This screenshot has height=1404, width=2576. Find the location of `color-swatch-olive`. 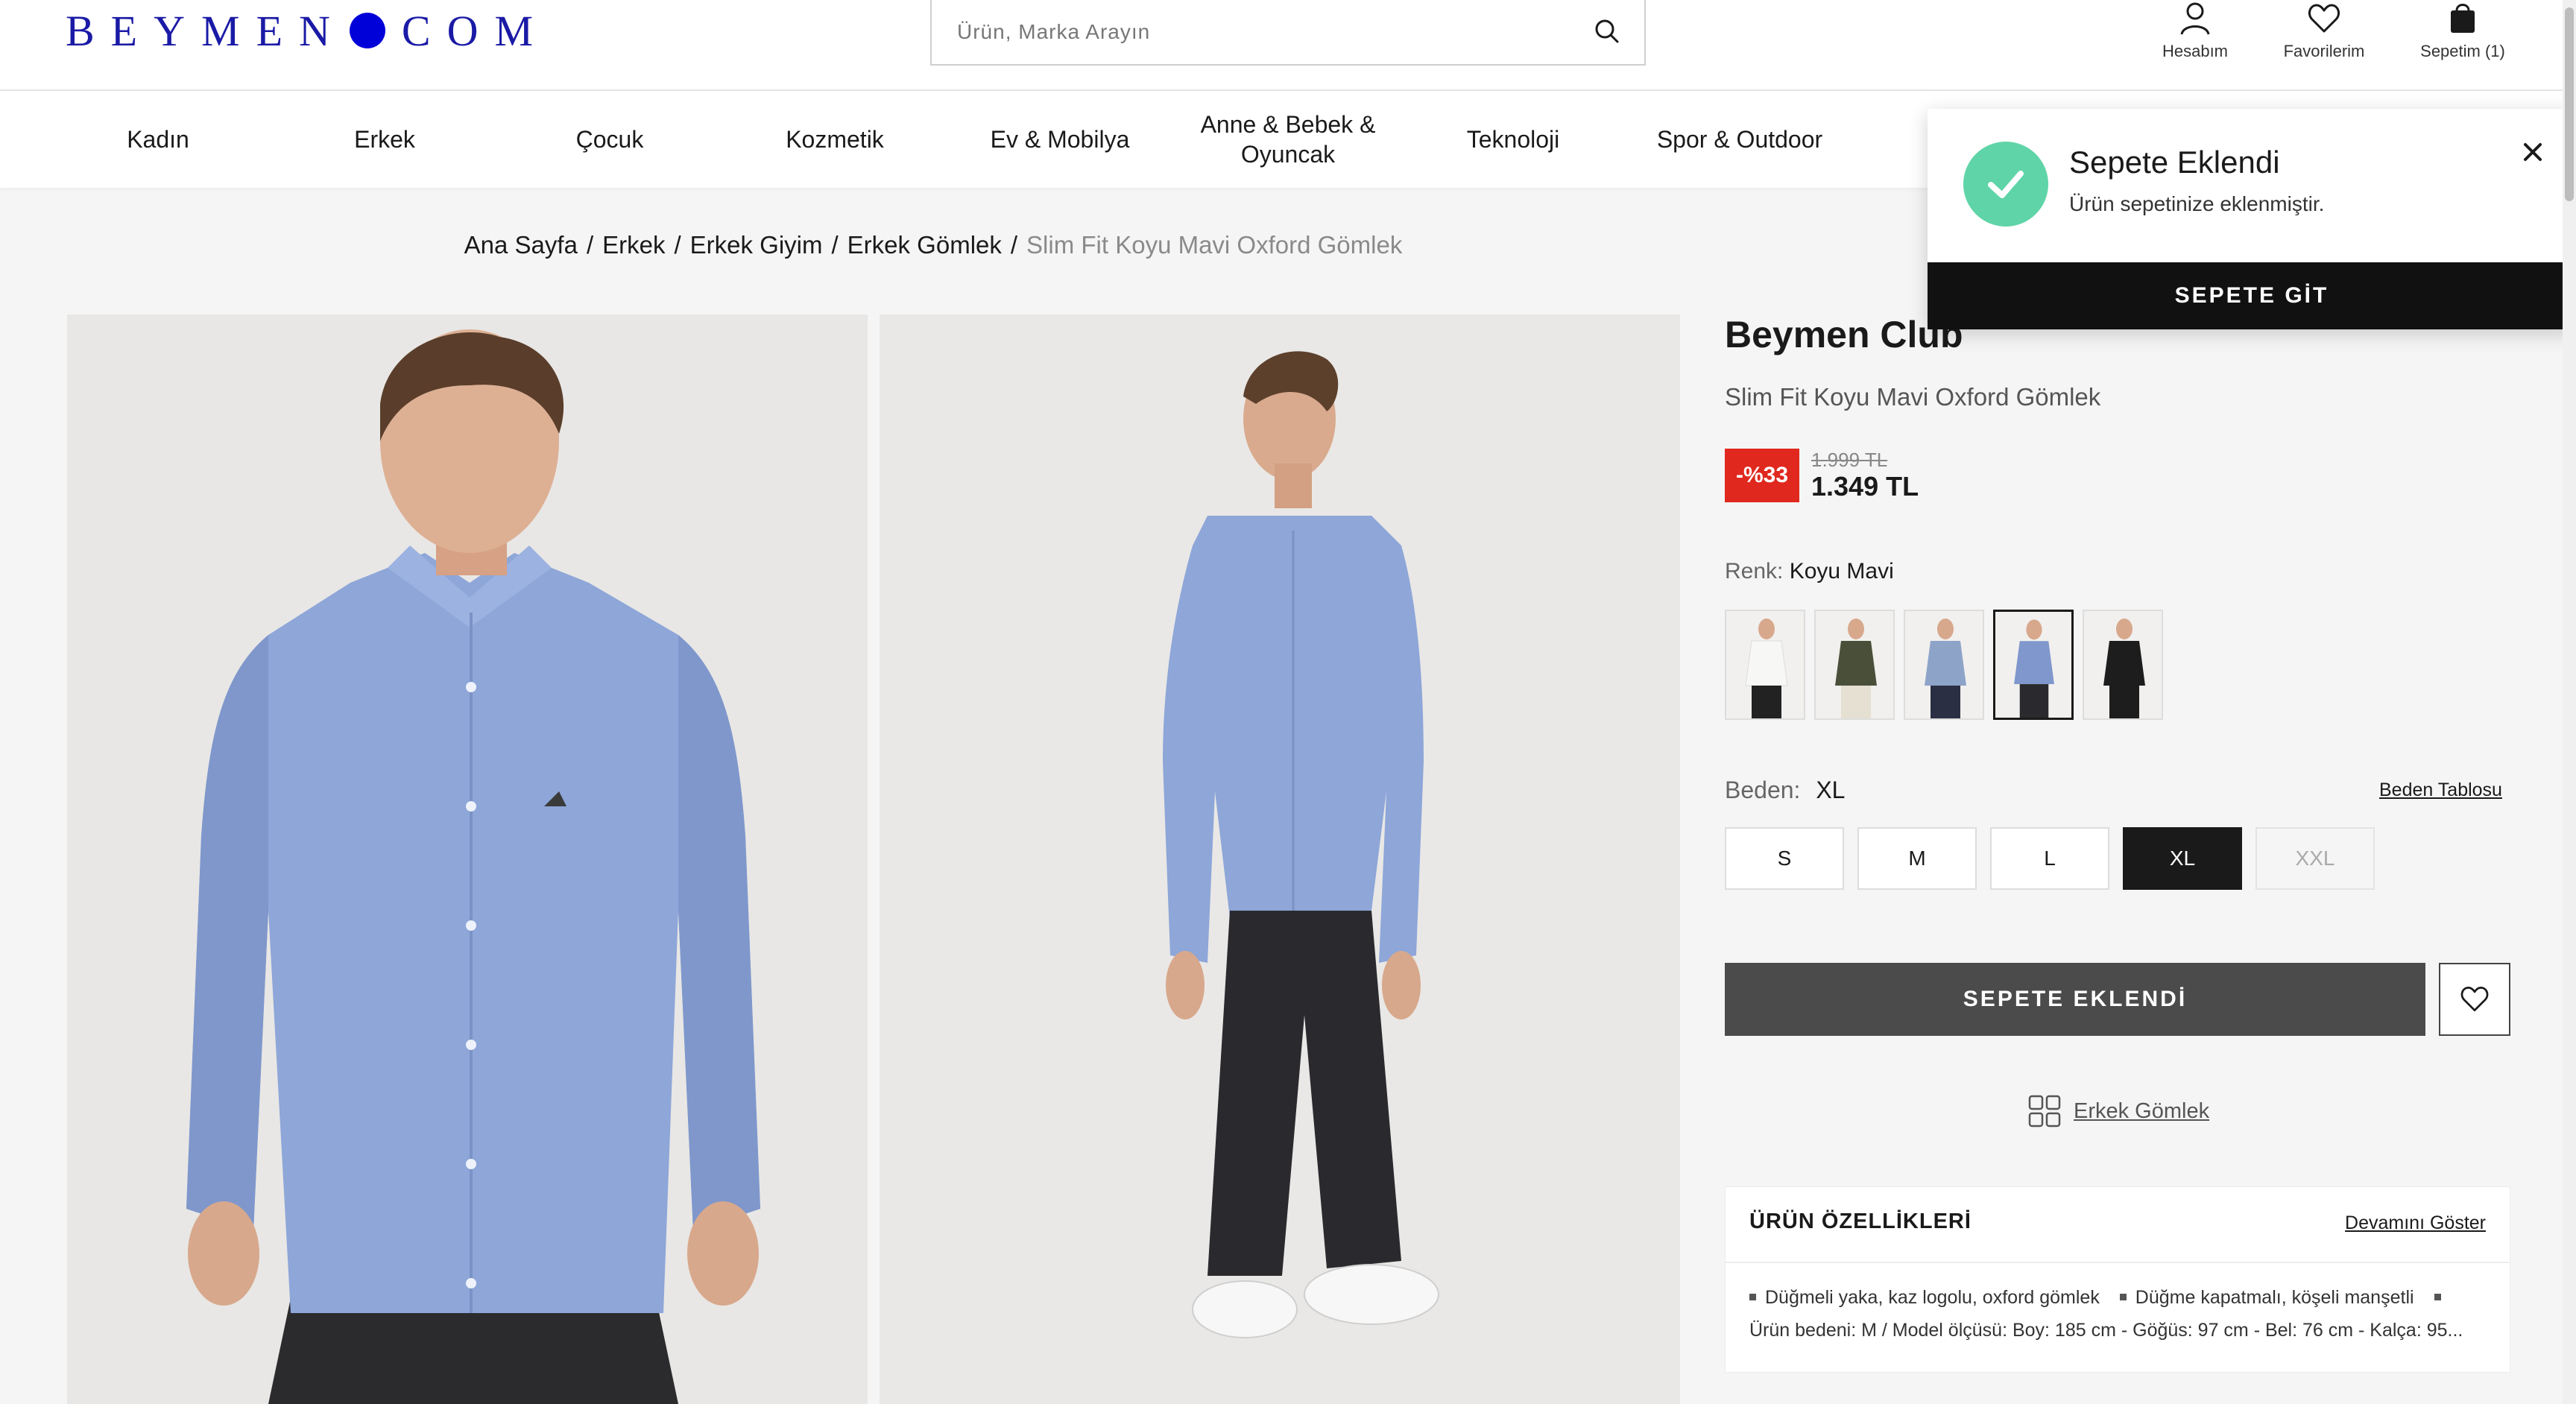

color-swatch-olive is located at coordinates (1855, 665).